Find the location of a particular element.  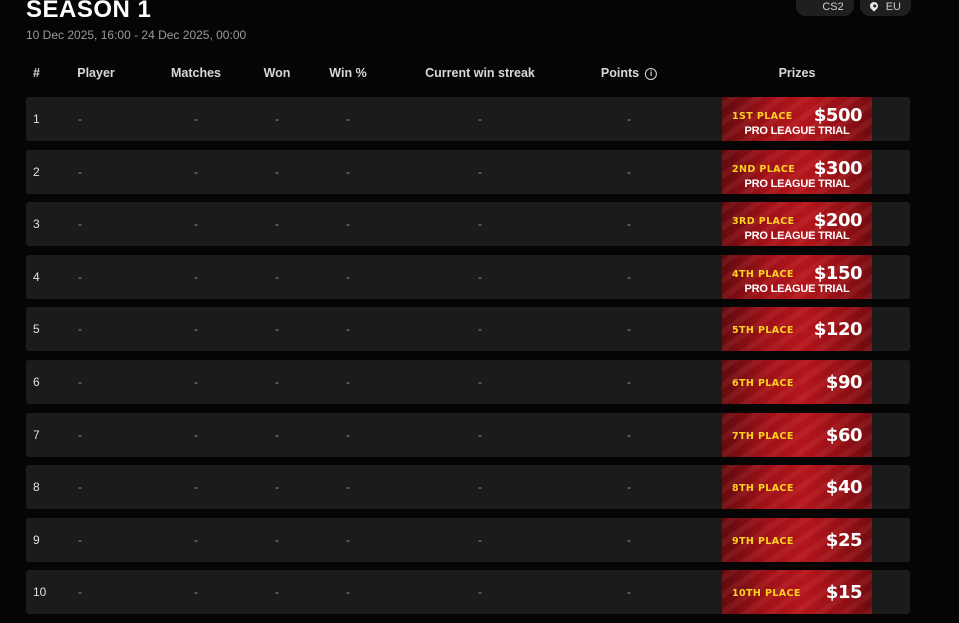

rank-cell: 5 is located at coordinates (36, 329).